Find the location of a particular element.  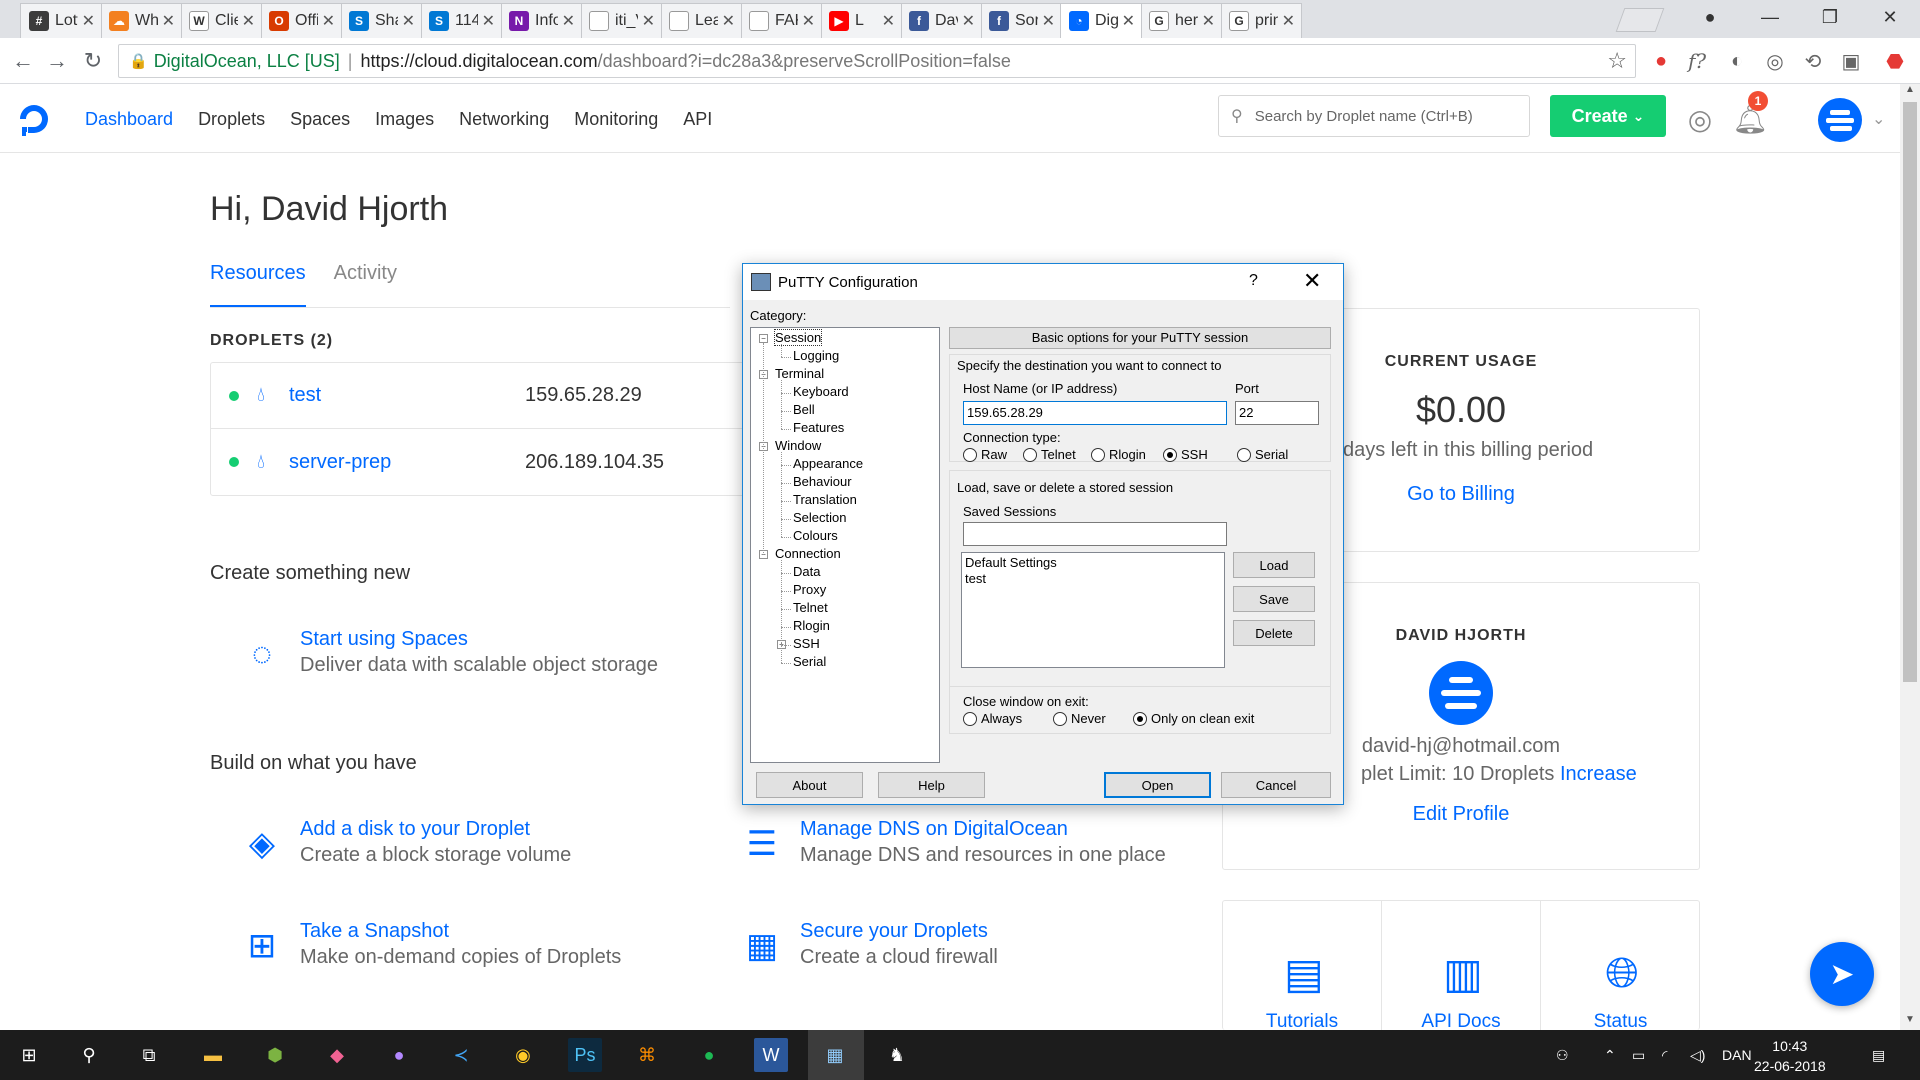

tree-item-behaviour: Behaviour is located at coordinates (822, 481).